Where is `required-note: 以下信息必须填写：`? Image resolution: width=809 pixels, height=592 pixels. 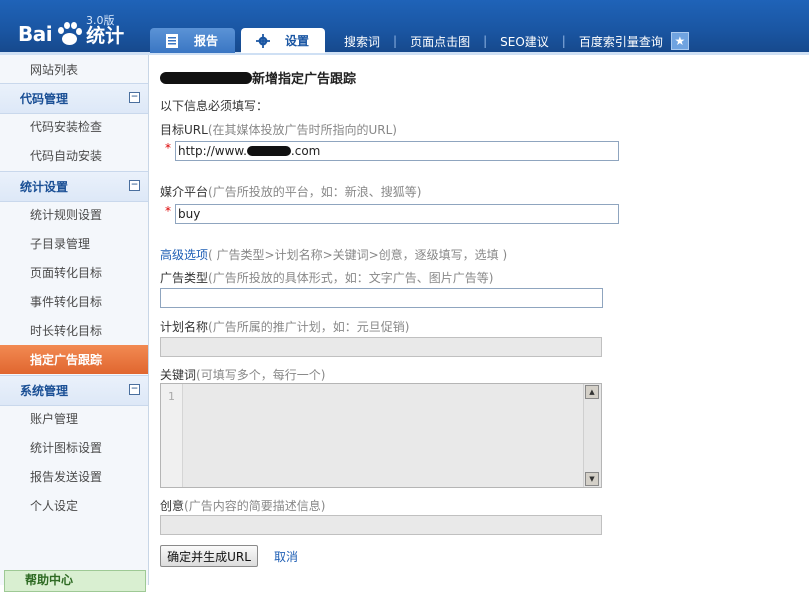 required-note: 以下信息必须填写： is located at coordinates (214, 106).